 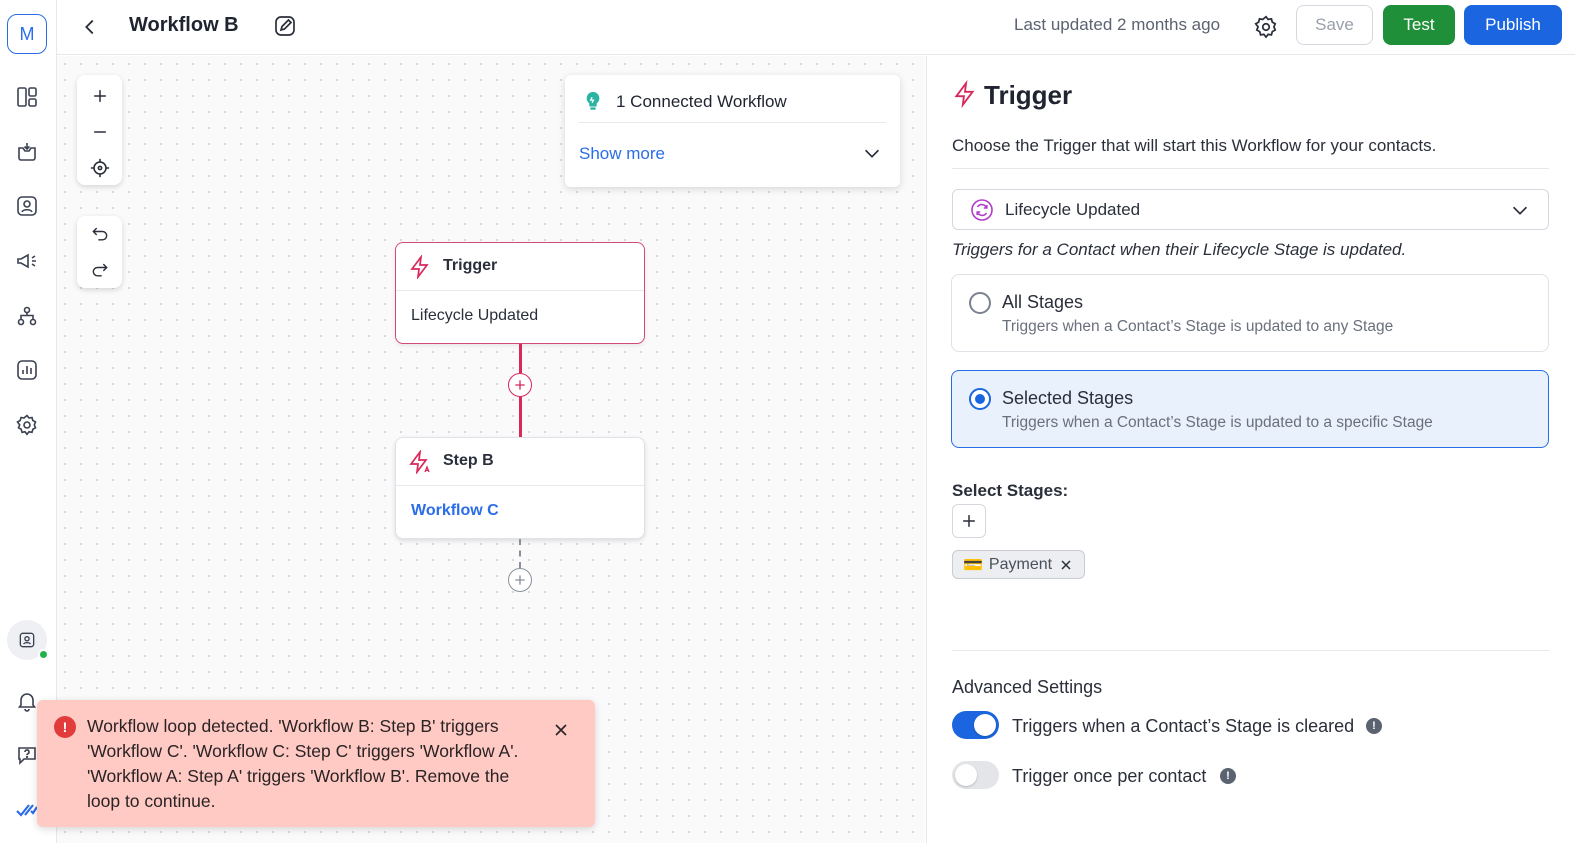 I want to click on crosshair-icon, so click(x=99, y=167).